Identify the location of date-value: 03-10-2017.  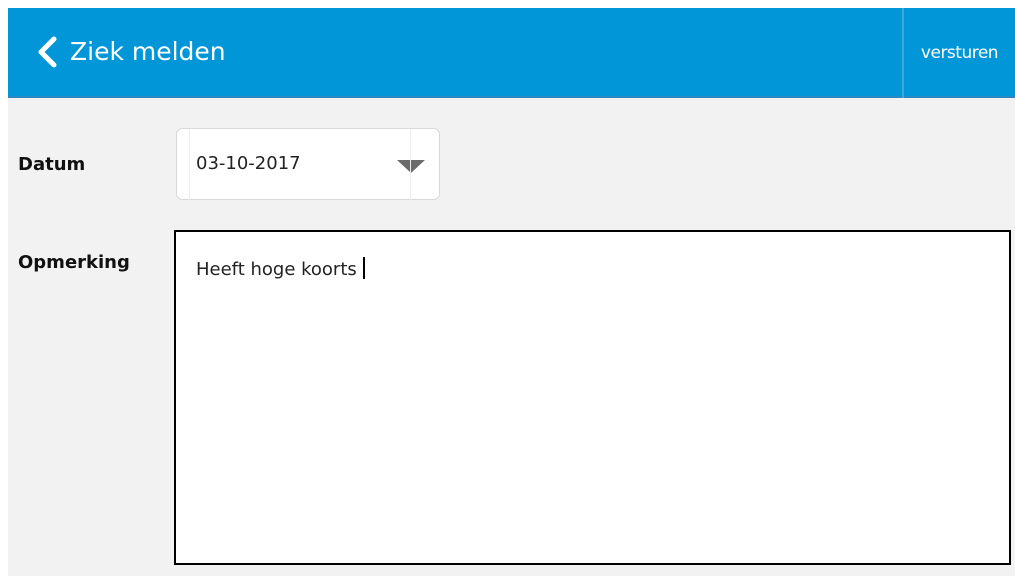
(248, 163).